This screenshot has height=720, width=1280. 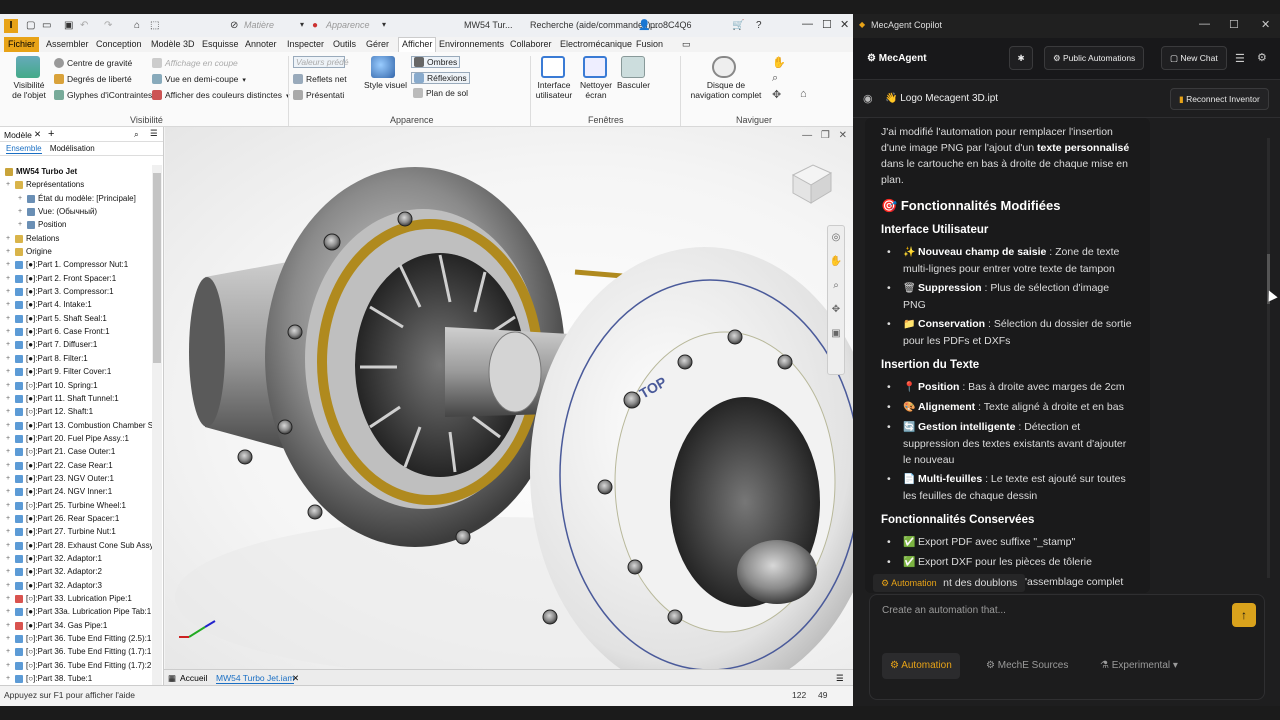 I want to click on tree-item: + [●]:Part 22. Case Rear:1, so click(x=76, y=465).